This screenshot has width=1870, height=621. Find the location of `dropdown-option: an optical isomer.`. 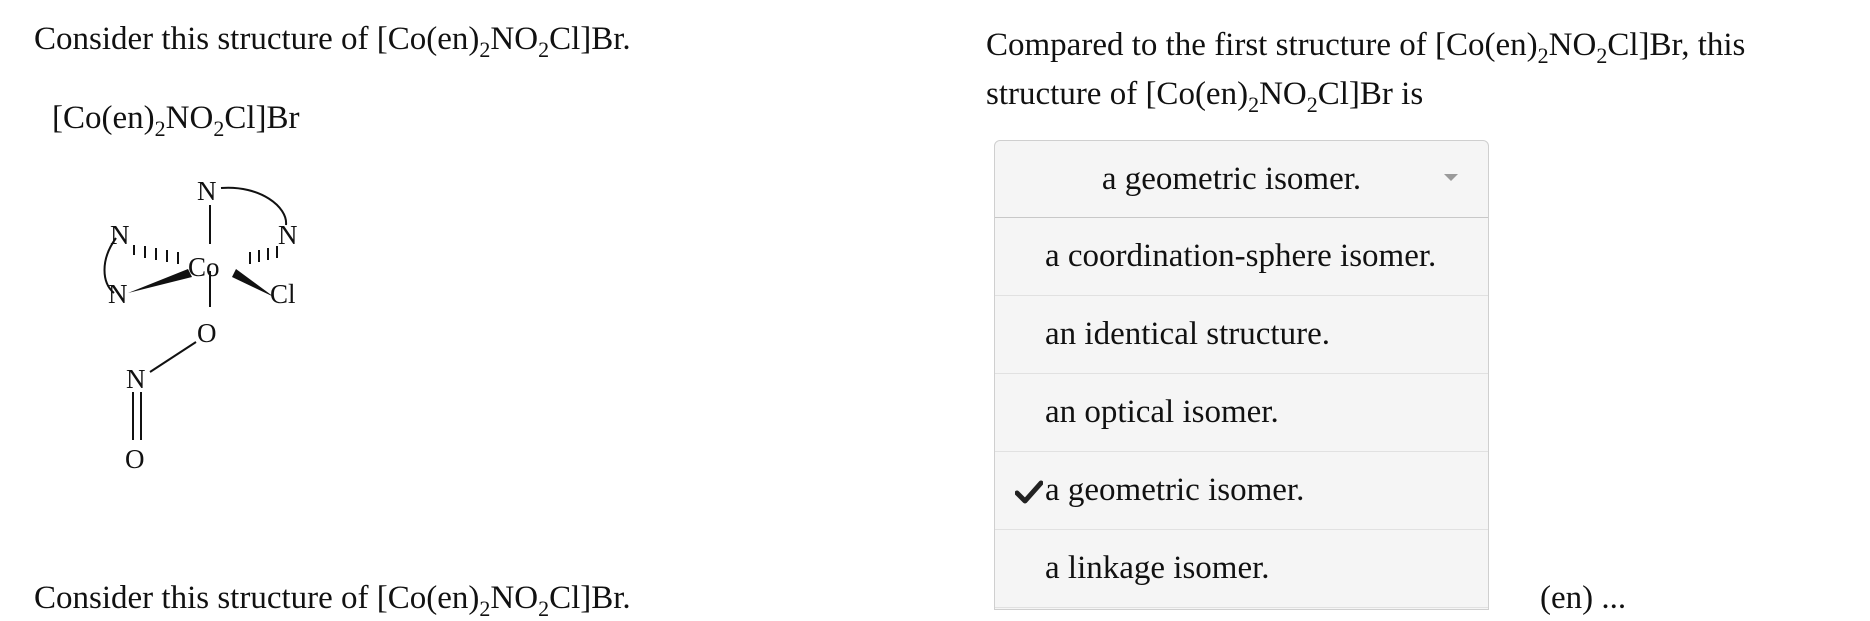

dropdown-option: an optical isomer. is located at coordinates (1241, 413).